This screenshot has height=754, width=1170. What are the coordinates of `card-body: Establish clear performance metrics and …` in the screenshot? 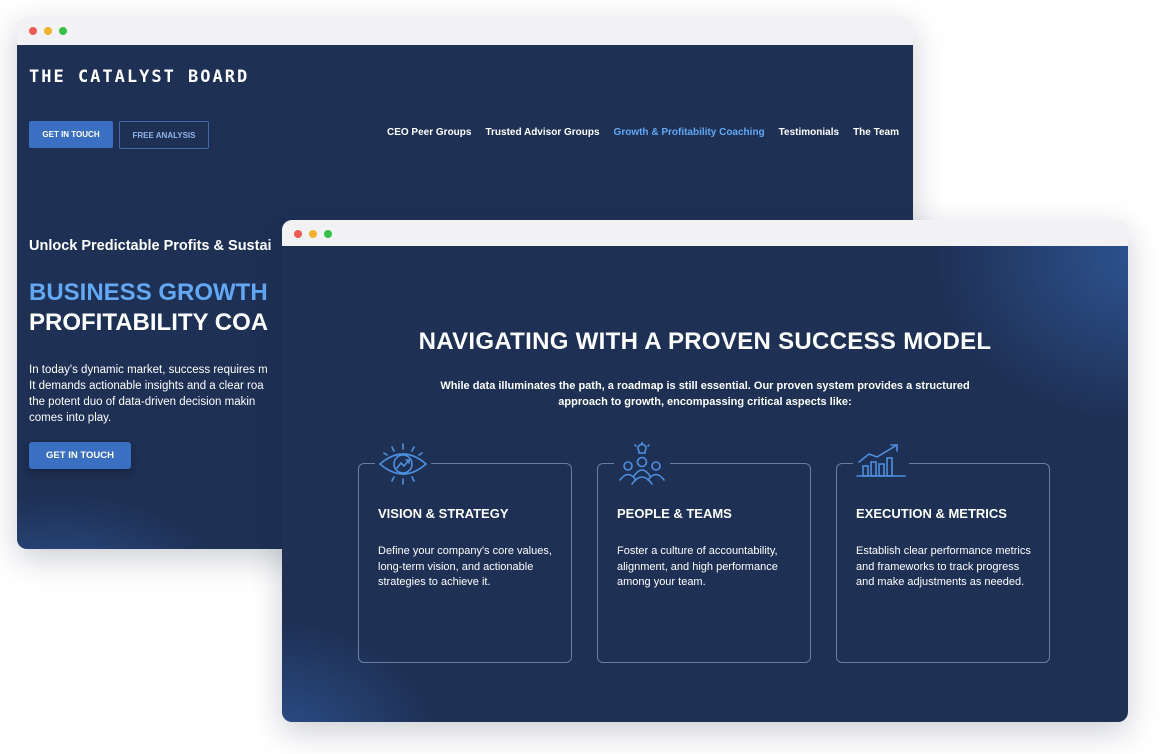 It's located at (943, 566).